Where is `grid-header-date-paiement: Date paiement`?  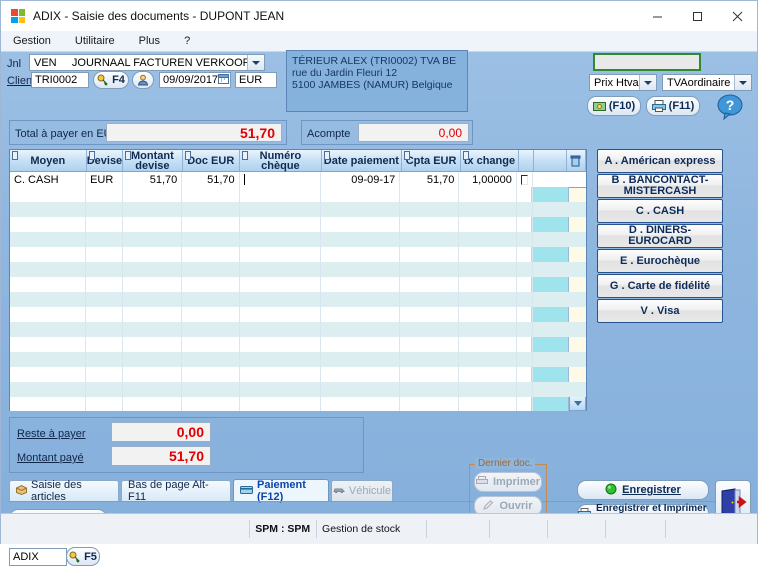 grid-header-date-paiement: Date paiement is located at coordinates (362, 160).